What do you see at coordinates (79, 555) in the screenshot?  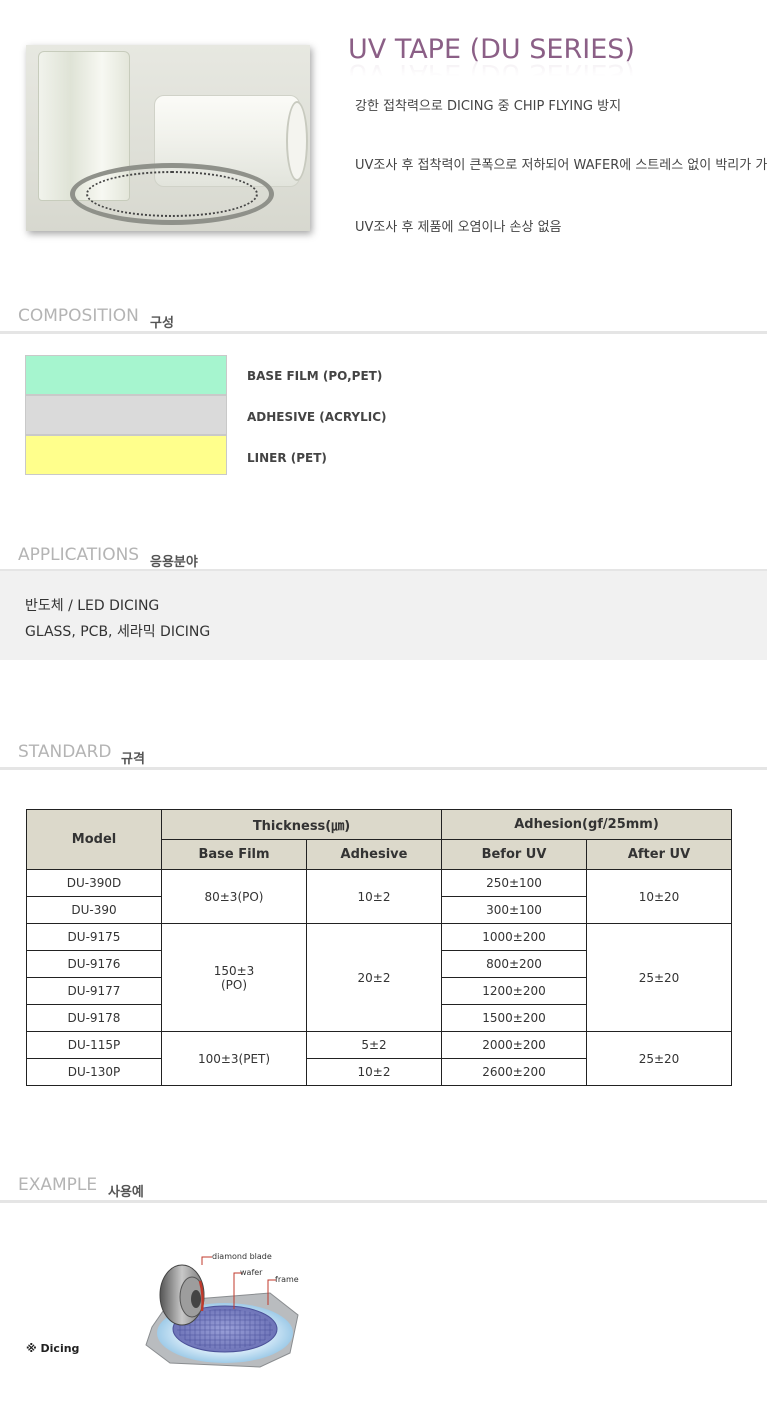 I see `section-title-en: APPLICATIONS` at bounding box center [79, 555].